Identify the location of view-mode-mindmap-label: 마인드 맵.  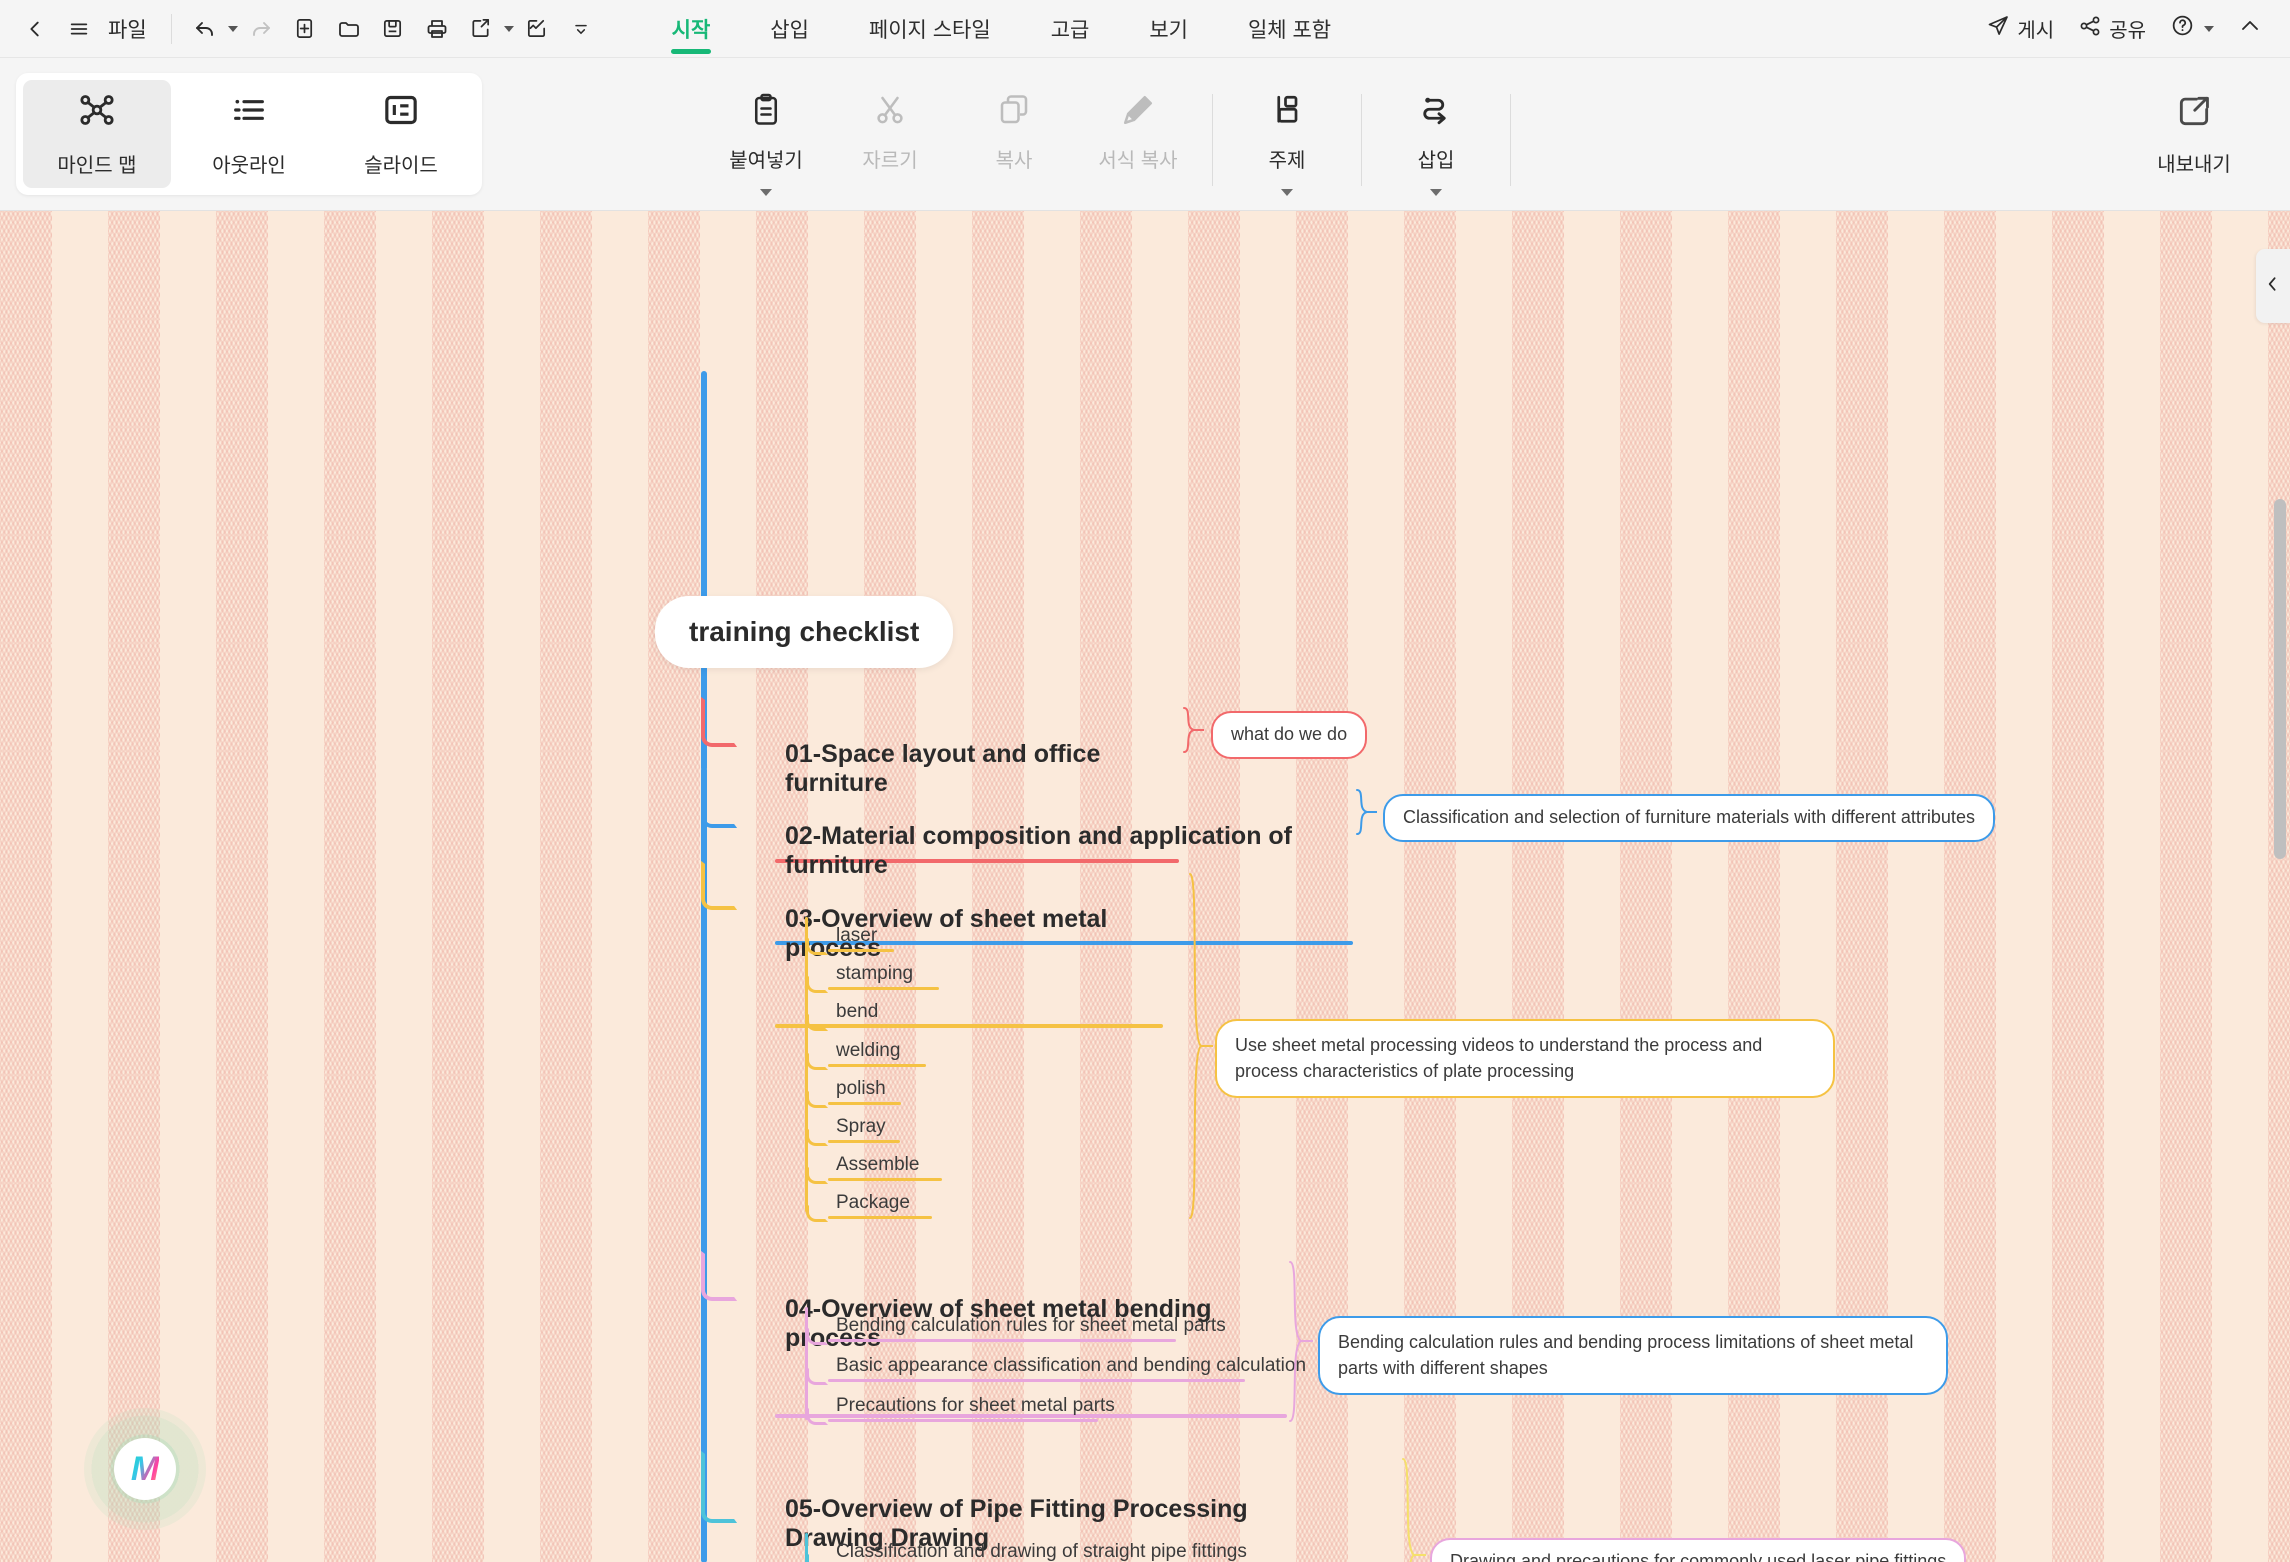
(97, 166).